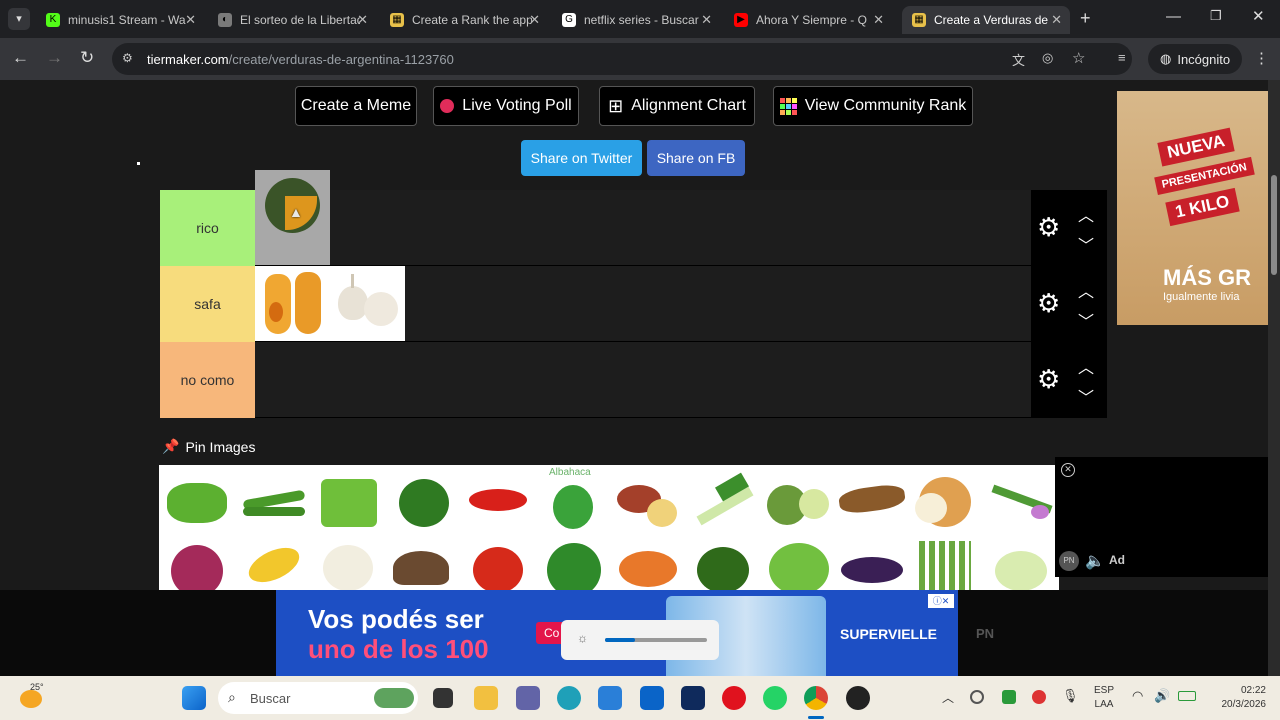 This screenshot has width=1280, height=720. Describe the element at coordinates (87, 58) in the screenshot. I see `reload-button: ↻` at that location.